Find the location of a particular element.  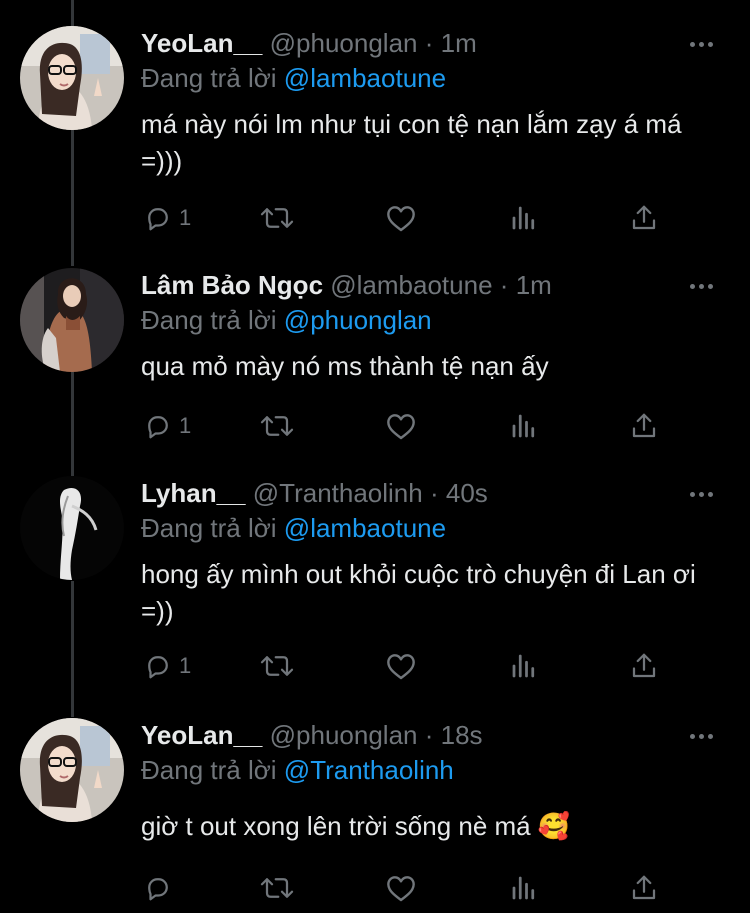

tweet-header: YeoLan__ @phuonglan · 18s is located at coordinates (400, 735).